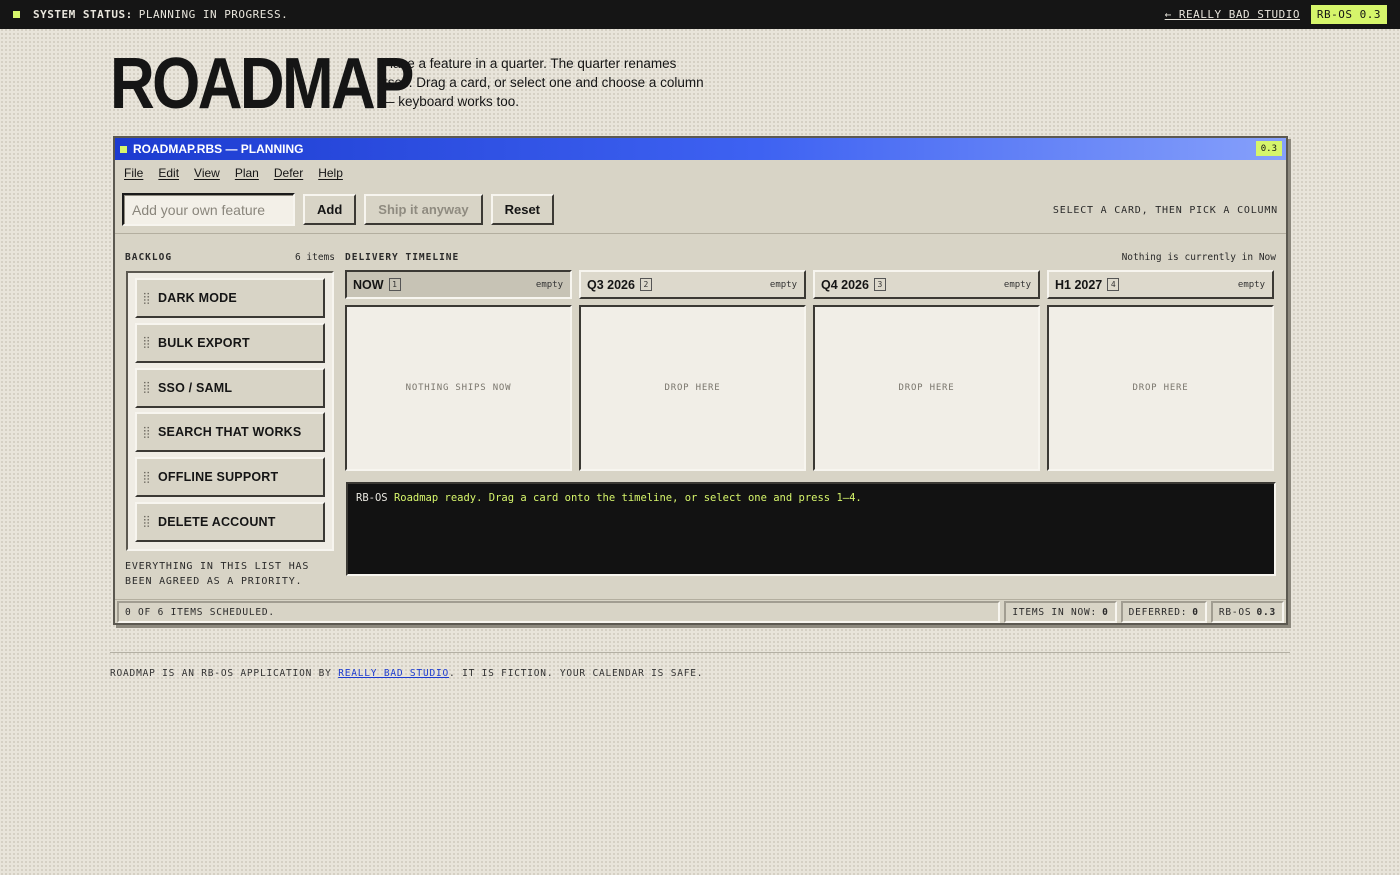 The image size is (1400, 875). I want to click on backlog-card-dark-mode: DARK MODE, so click(230, 298).